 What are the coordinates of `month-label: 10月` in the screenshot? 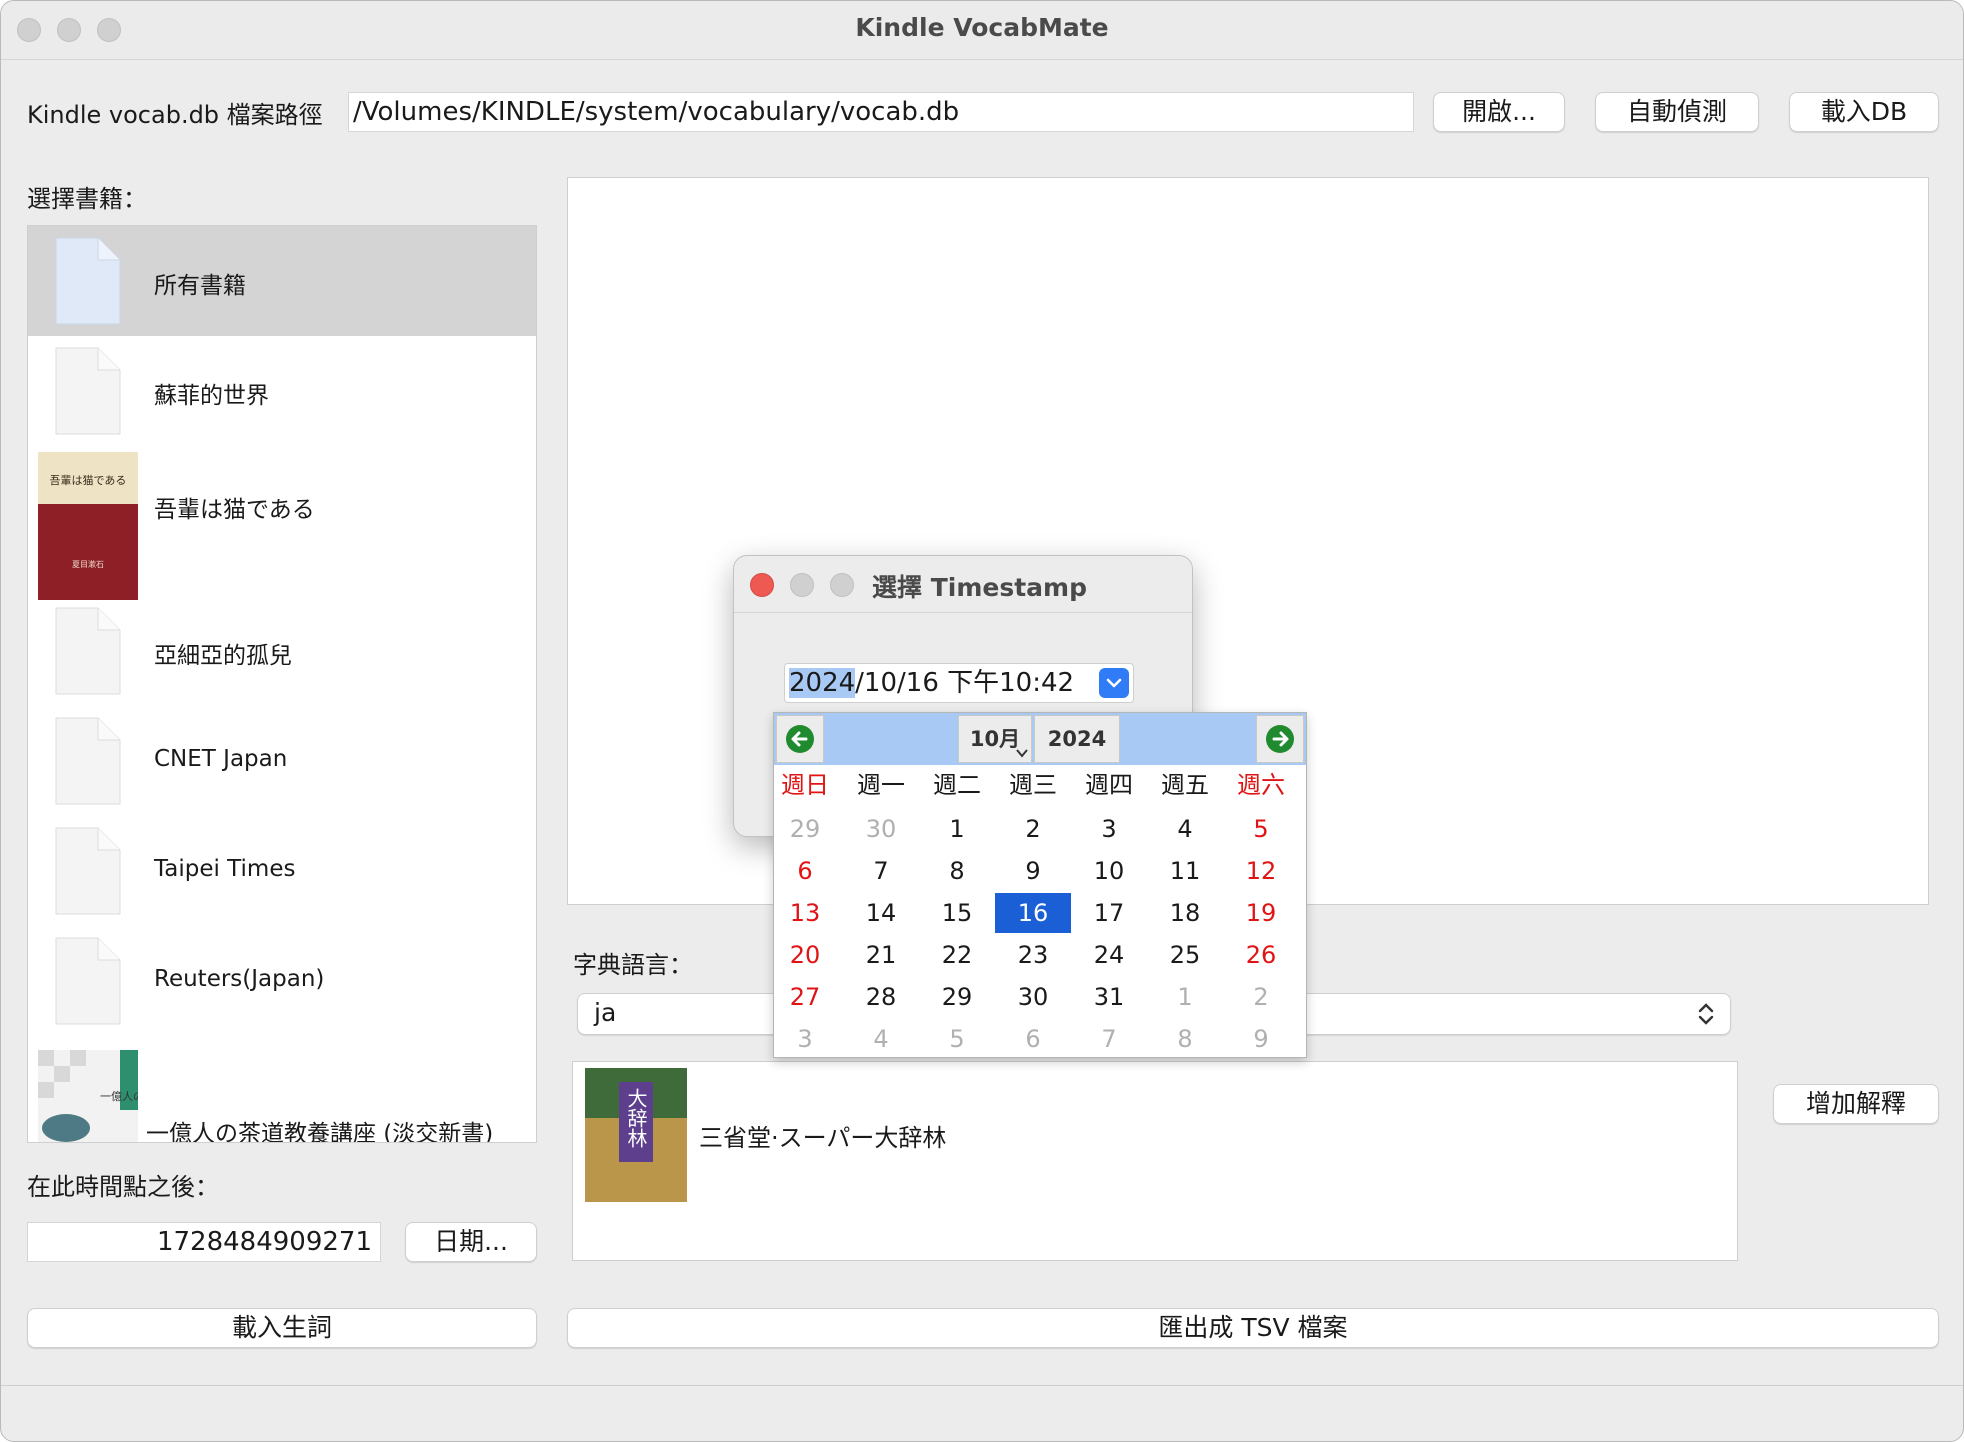 It's located at (995, 739).